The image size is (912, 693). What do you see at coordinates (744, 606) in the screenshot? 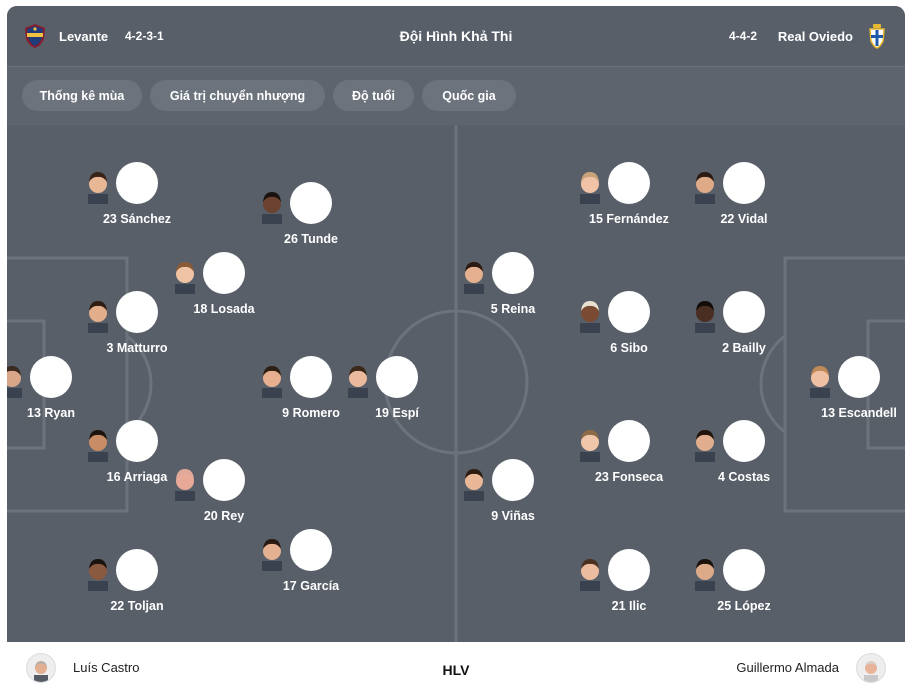
I see `player-name: 25 López` at bounding box center [744, 606].